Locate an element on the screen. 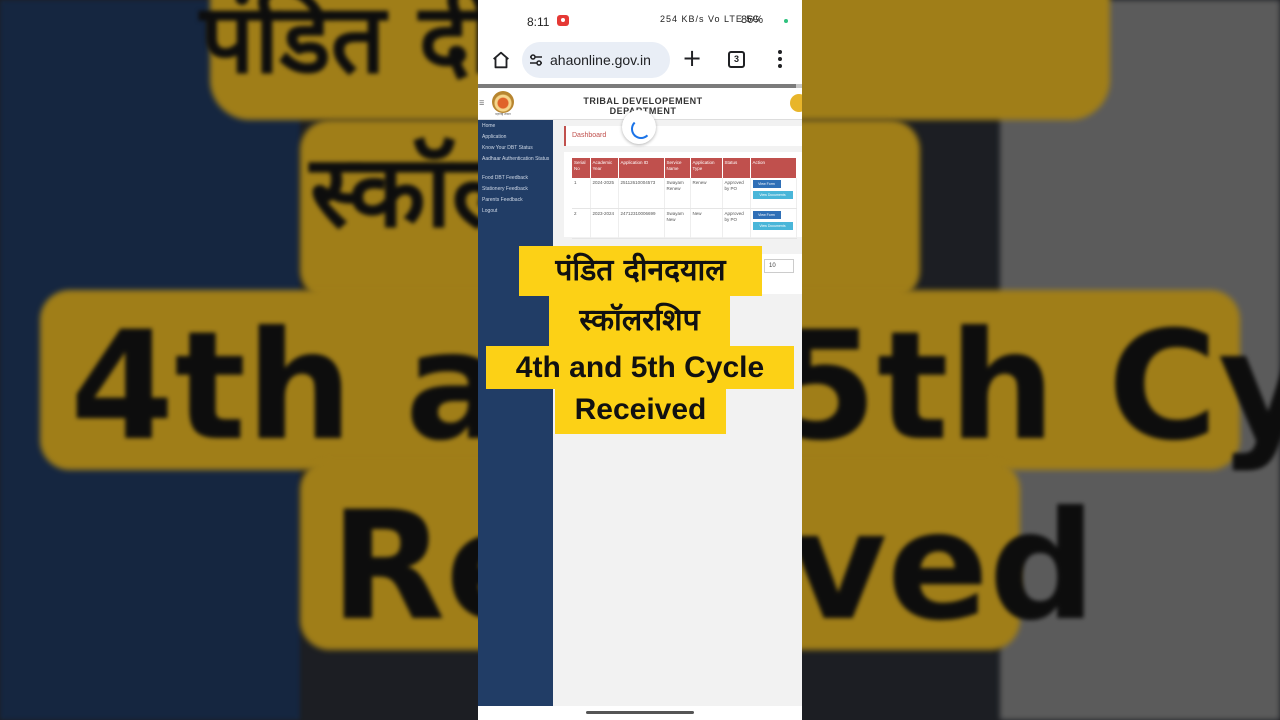 The image size is (1280, 720). breadcrumb: Dashboard is located at coordinates (683, 136).